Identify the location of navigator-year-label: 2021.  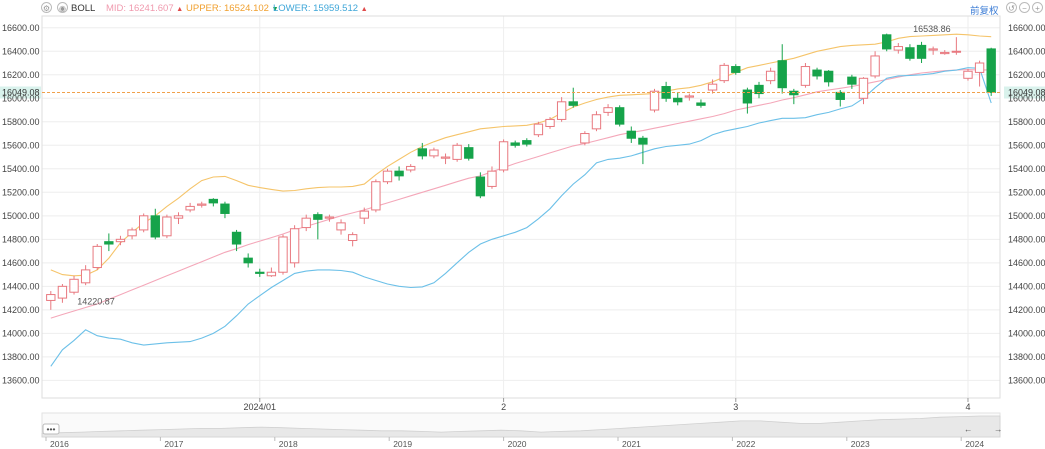
(631, 444).